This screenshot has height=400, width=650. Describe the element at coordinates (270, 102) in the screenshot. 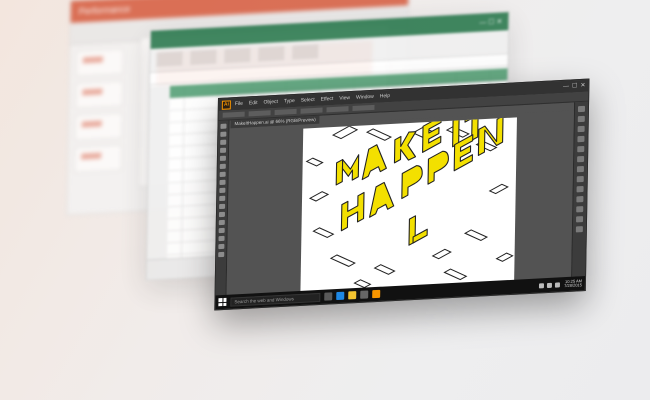

I see `menu-item: Object` at that location.